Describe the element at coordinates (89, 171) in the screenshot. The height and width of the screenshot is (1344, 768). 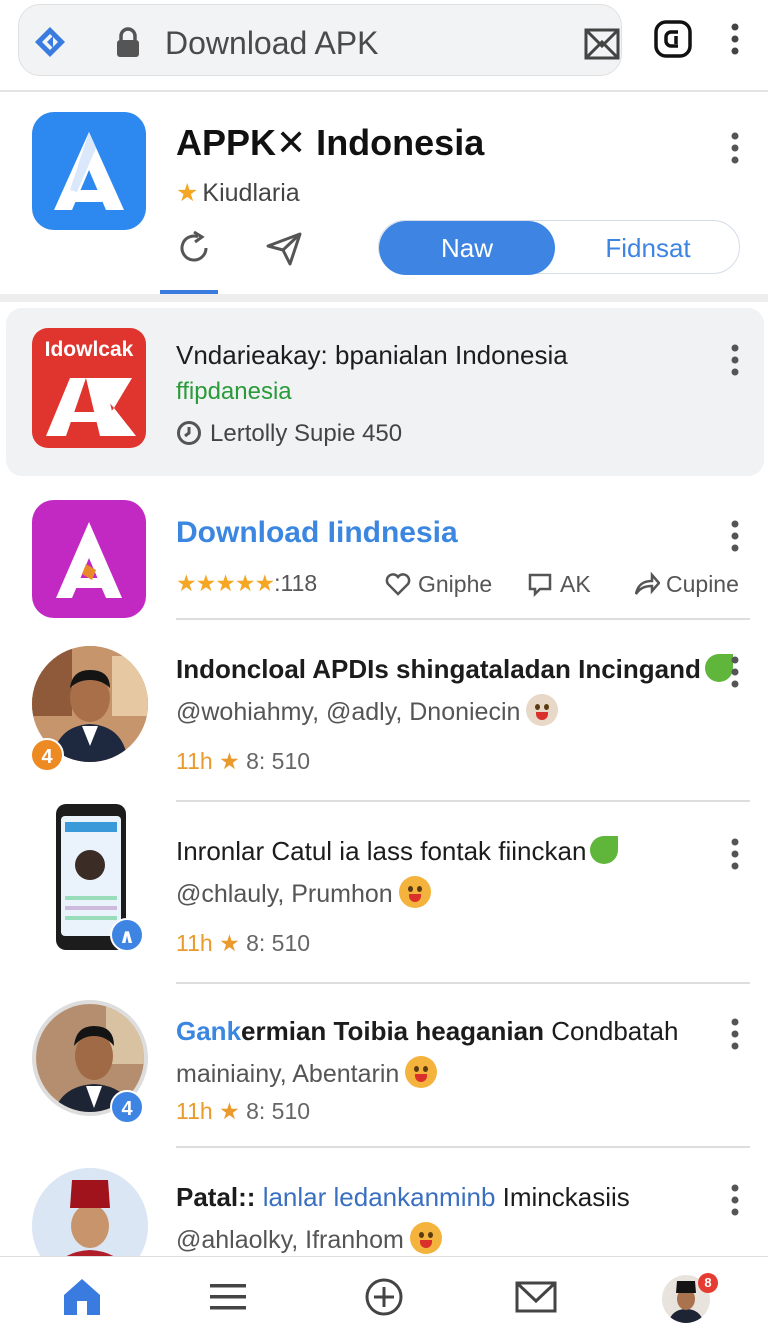
I see `app-logo` at that location.